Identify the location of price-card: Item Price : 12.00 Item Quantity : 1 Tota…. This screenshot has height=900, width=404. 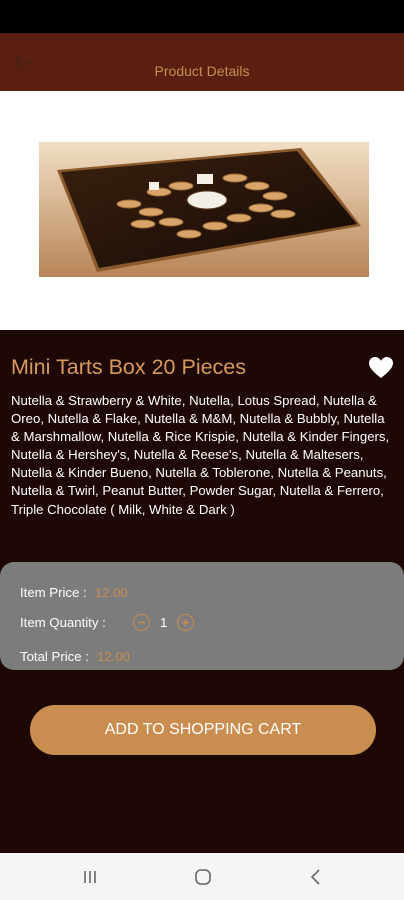
(202, 616).